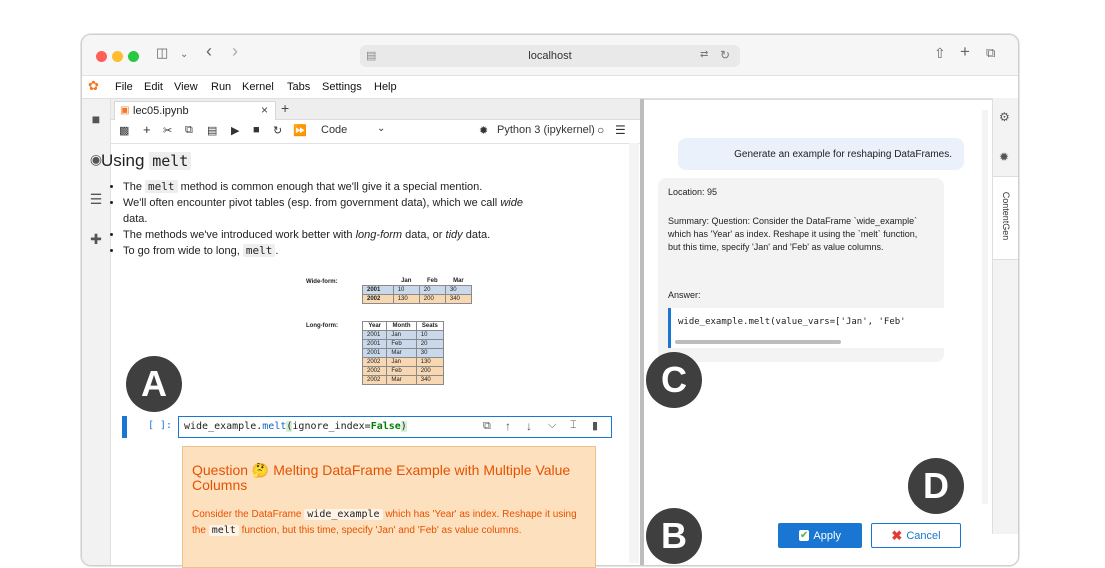 The image size is (1105, 568). What do you see at coordinates (406, 281) in the screenshot?
I see `table-header: Jan` at bounding box center [406, 281].